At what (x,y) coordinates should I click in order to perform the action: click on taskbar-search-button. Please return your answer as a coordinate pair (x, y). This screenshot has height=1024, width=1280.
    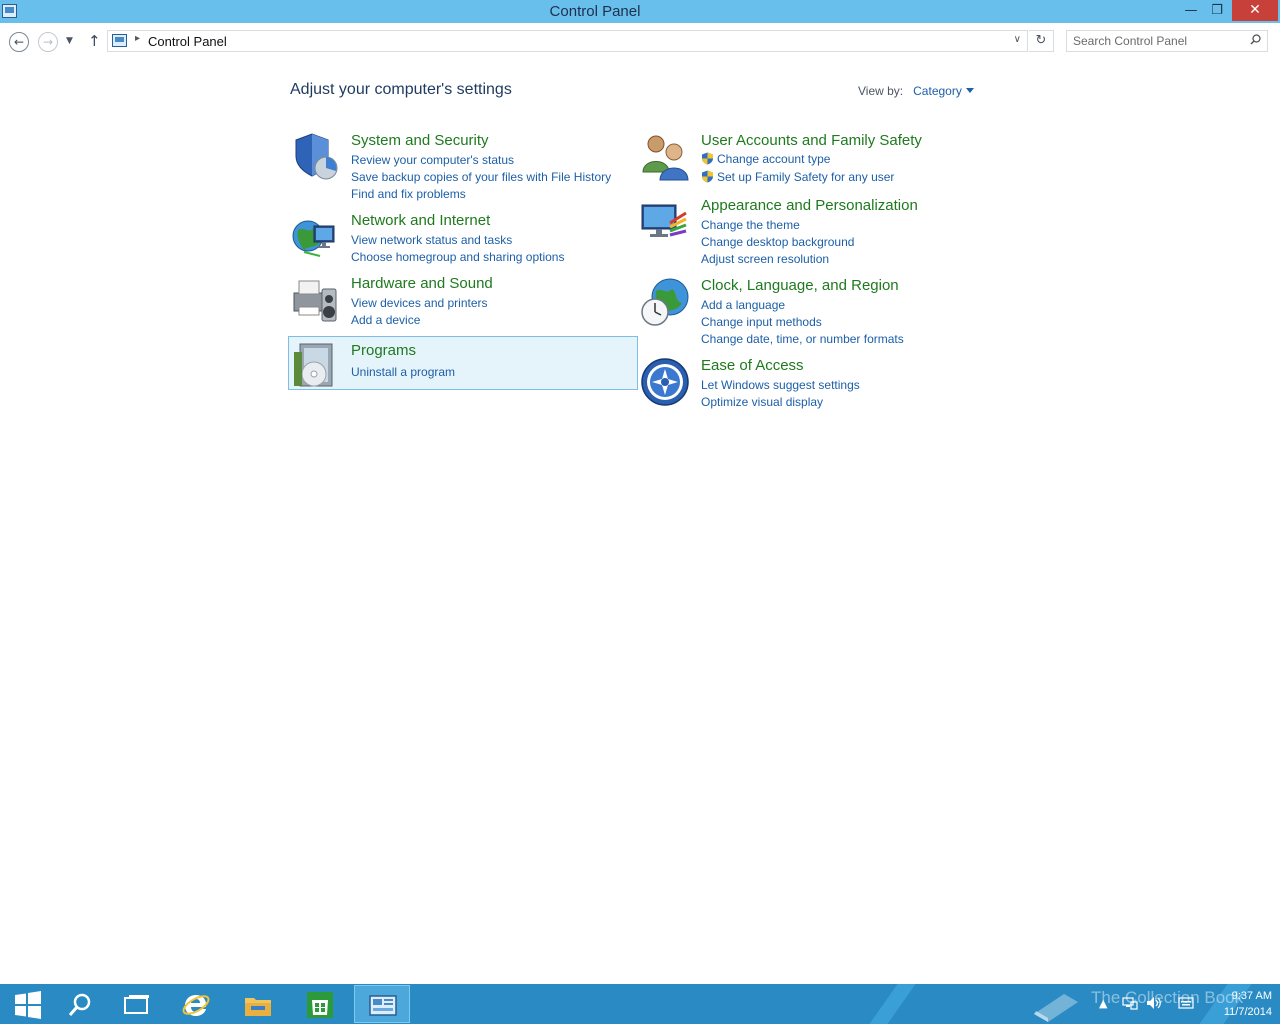
    Looking at the image, I should click on (80, 1004).